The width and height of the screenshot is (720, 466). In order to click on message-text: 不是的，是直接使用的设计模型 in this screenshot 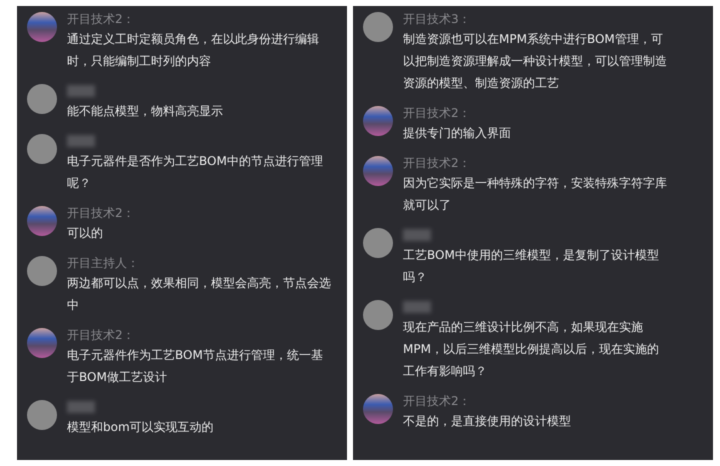, I will do `click(487, 421)`.